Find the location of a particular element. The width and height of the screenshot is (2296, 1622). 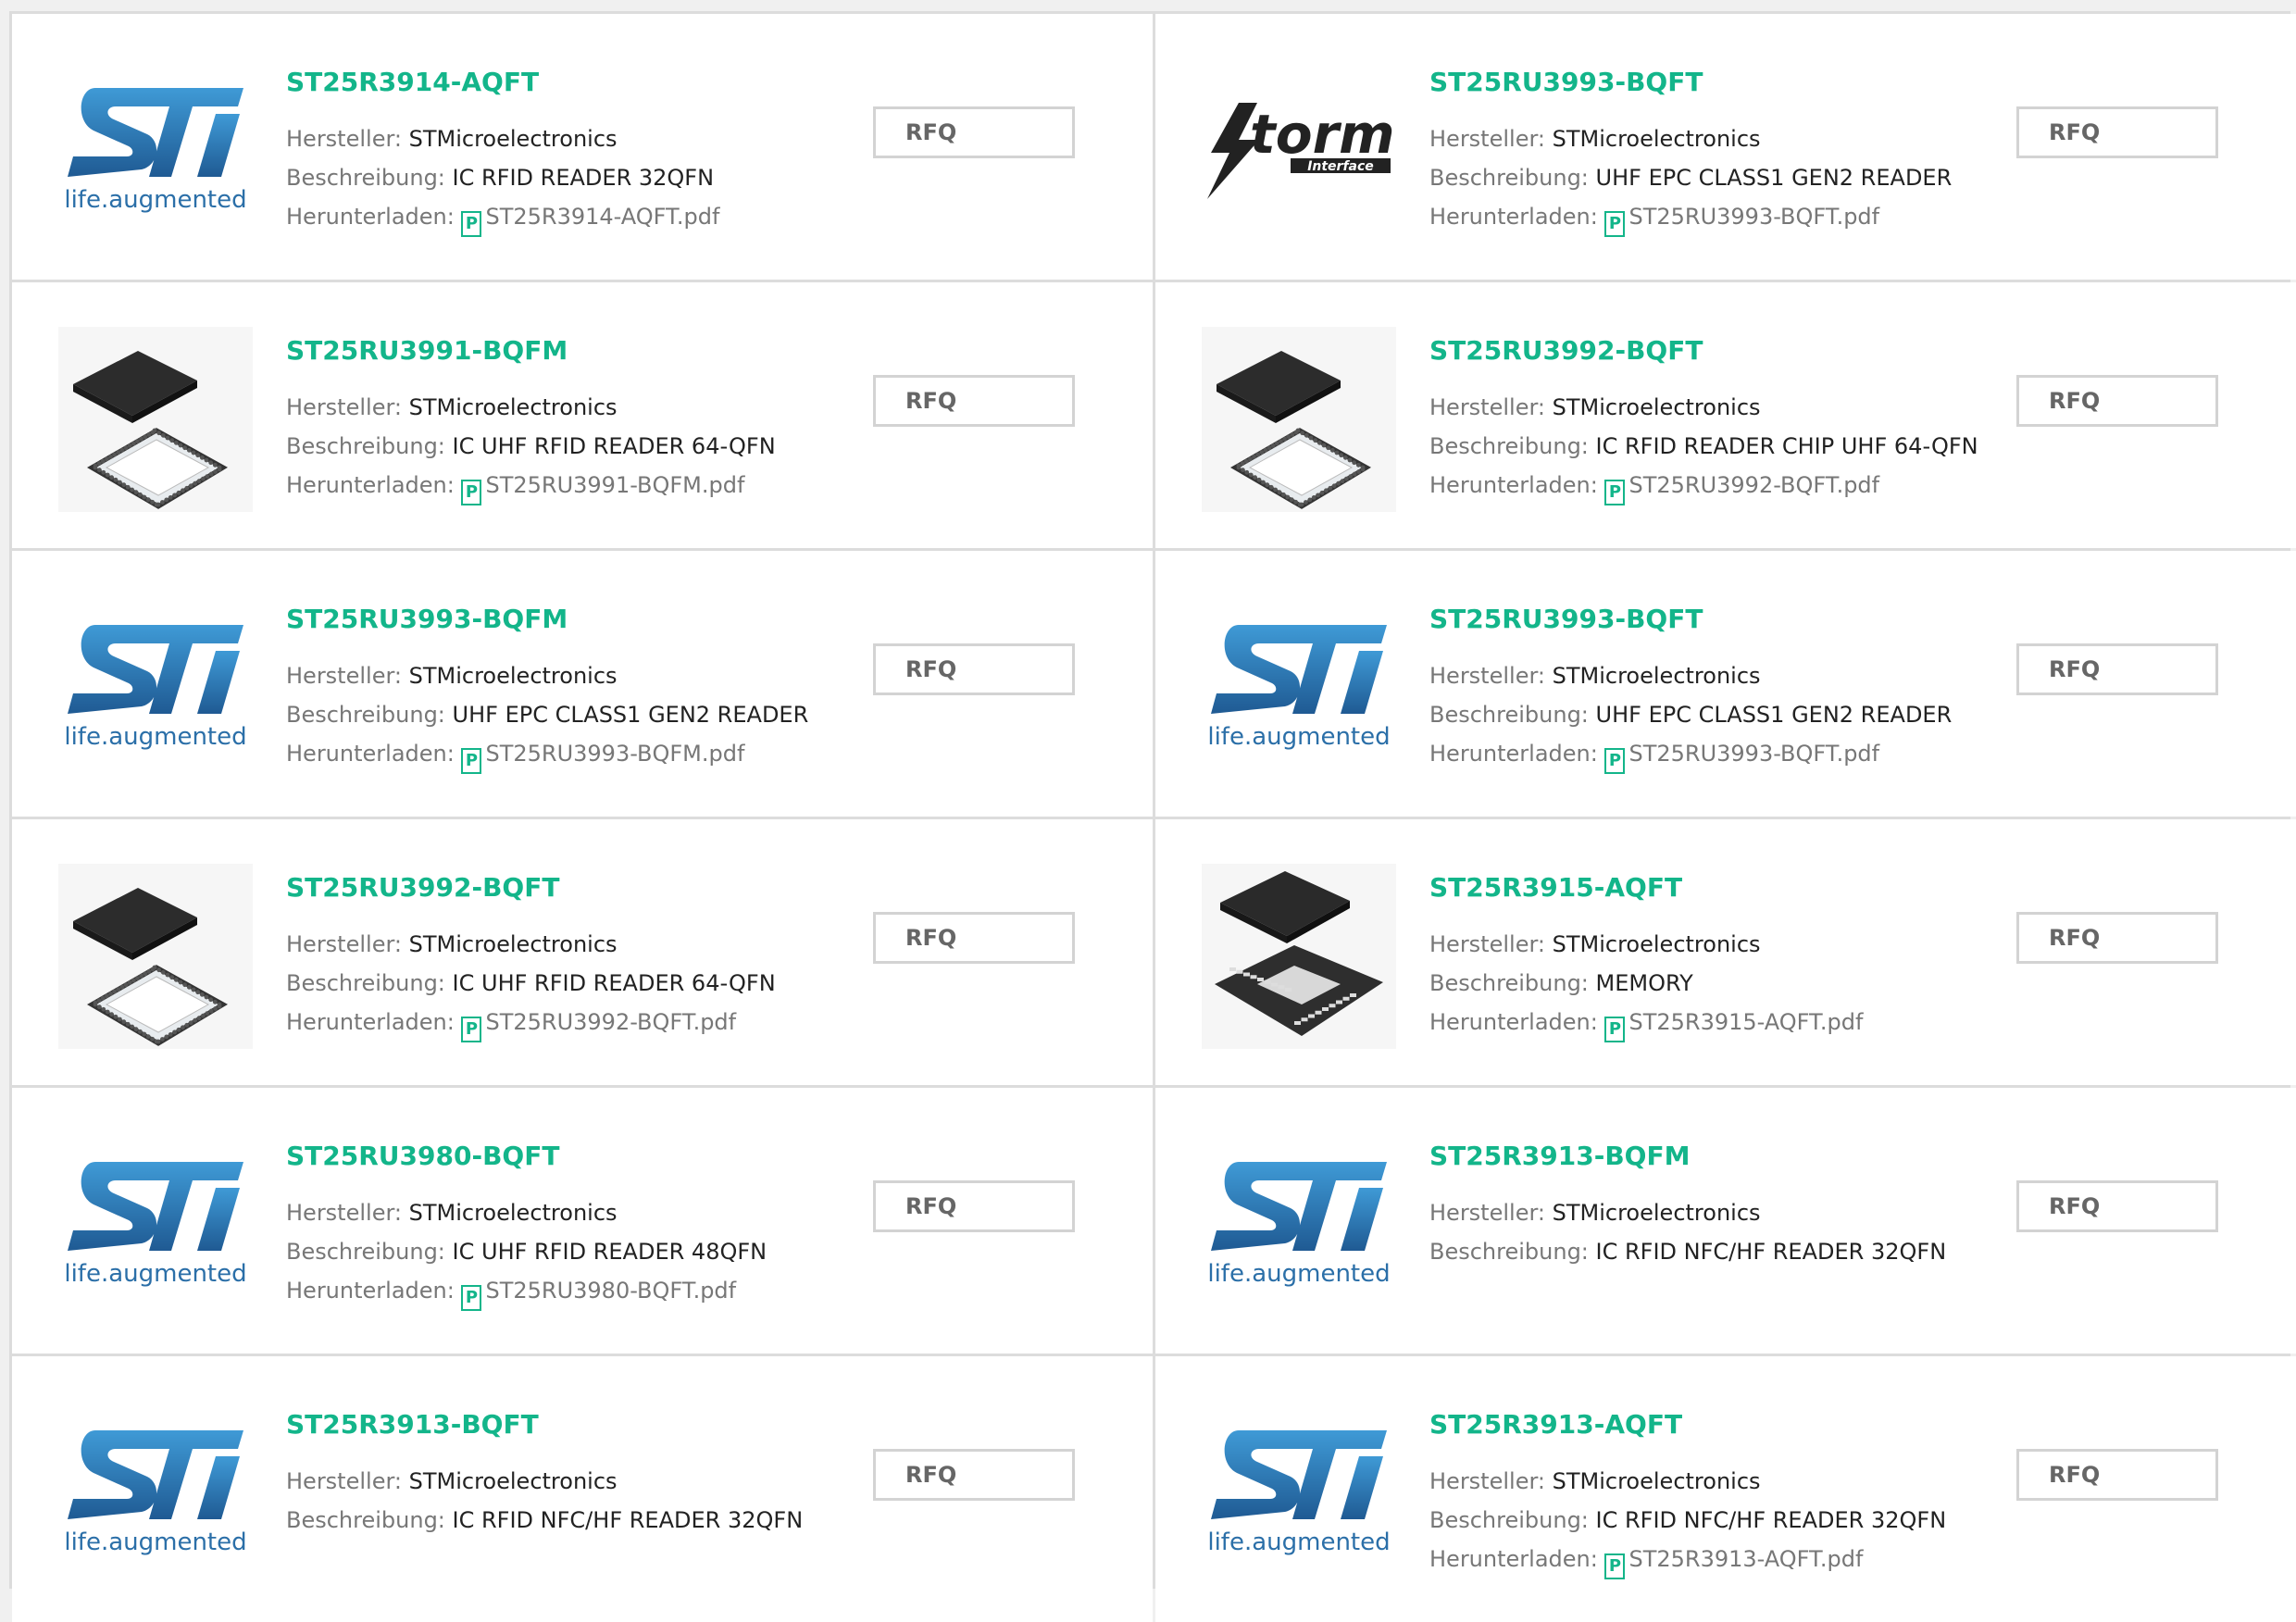

download-row: Herunterladen: P ST25RU3980-BQFT.pdf is located at coordinates (582, 1291).